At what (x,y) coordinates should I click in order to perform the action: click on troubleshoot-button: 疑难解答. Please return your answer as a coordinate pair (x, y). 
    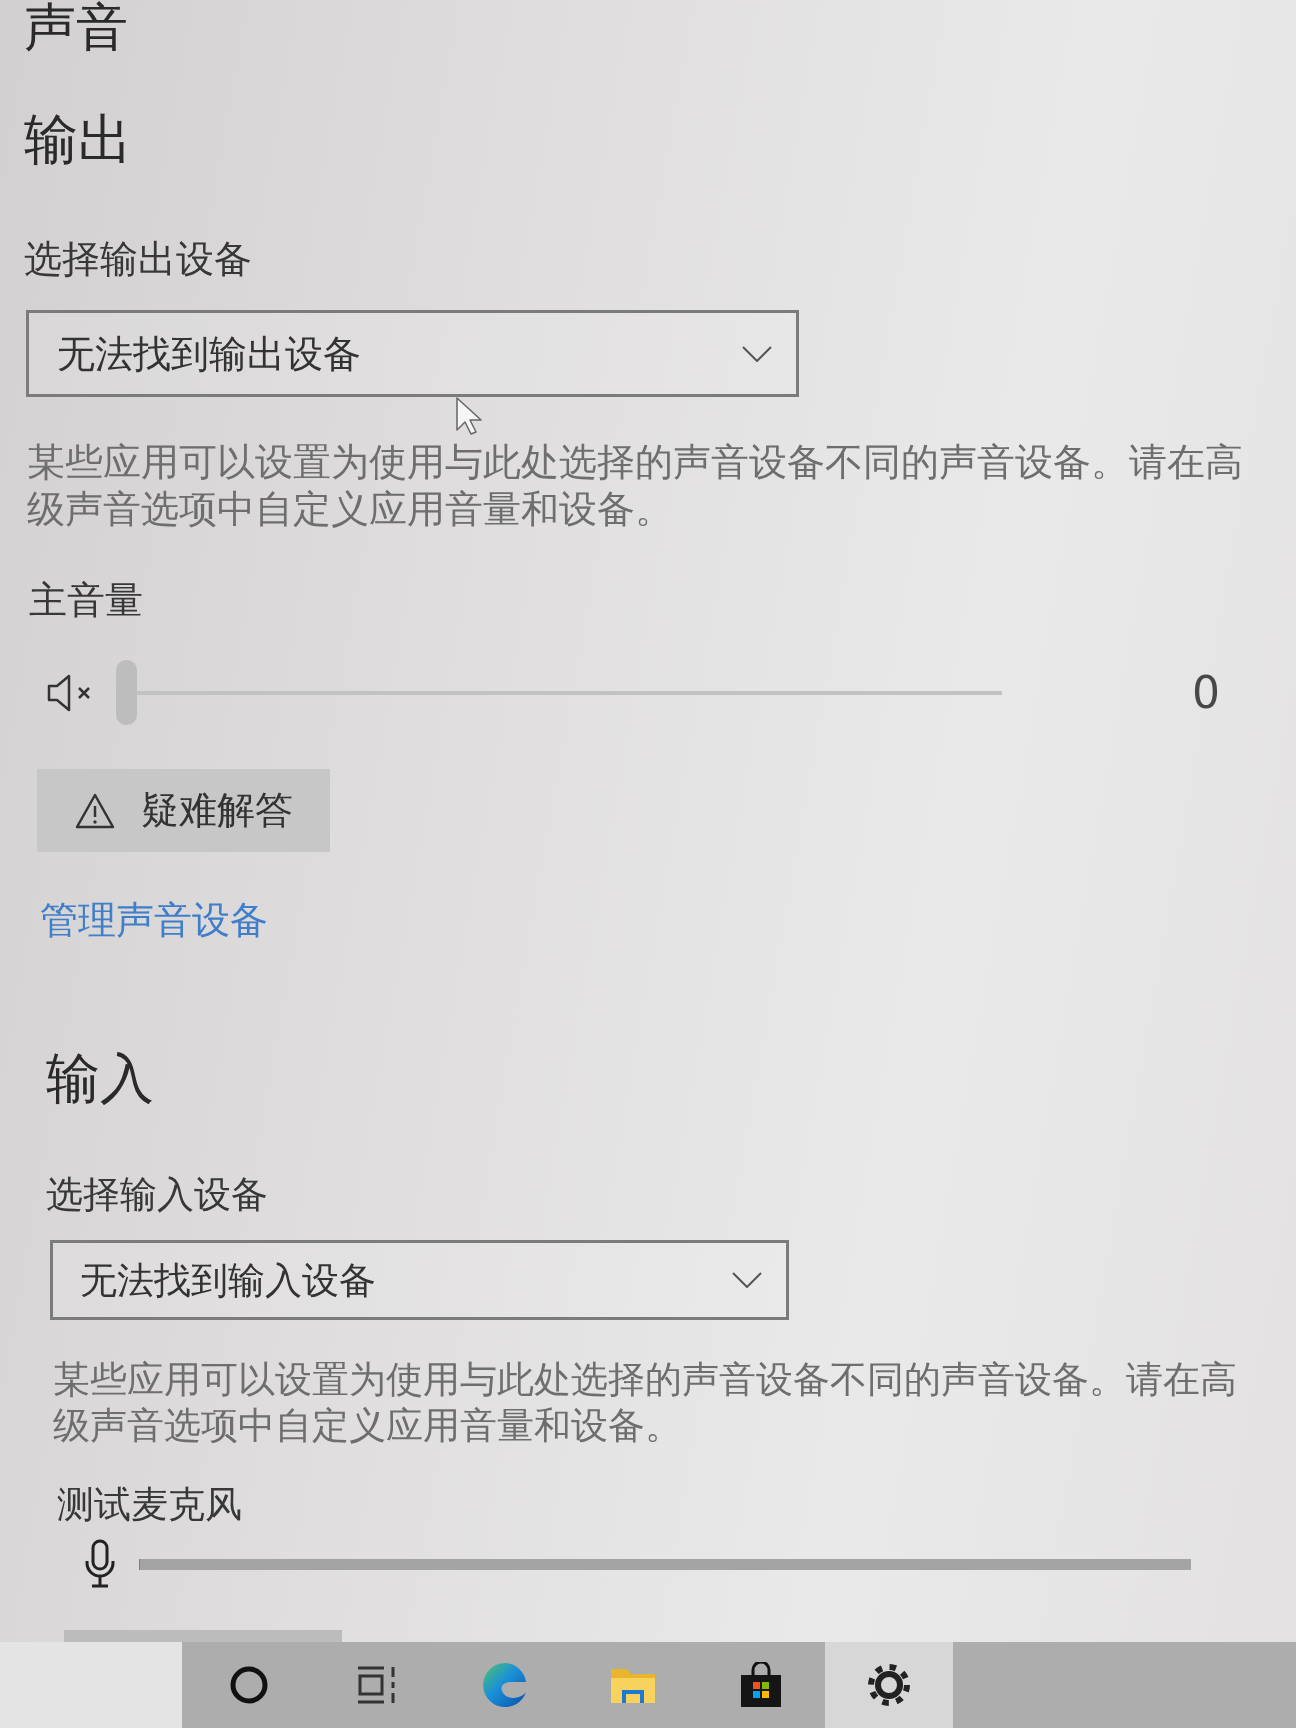
    Looking at the image, I should click on (183, 810).